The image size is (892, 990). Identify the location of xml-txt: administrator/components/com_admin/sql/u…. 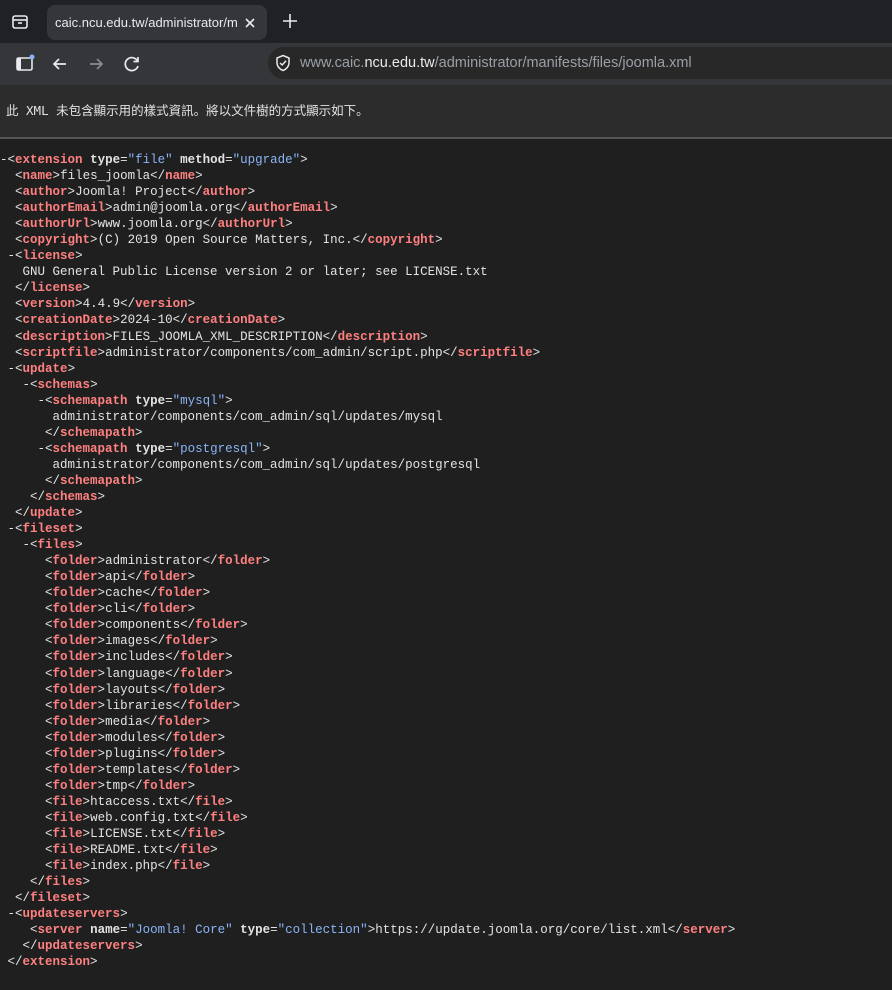
(247, 416).